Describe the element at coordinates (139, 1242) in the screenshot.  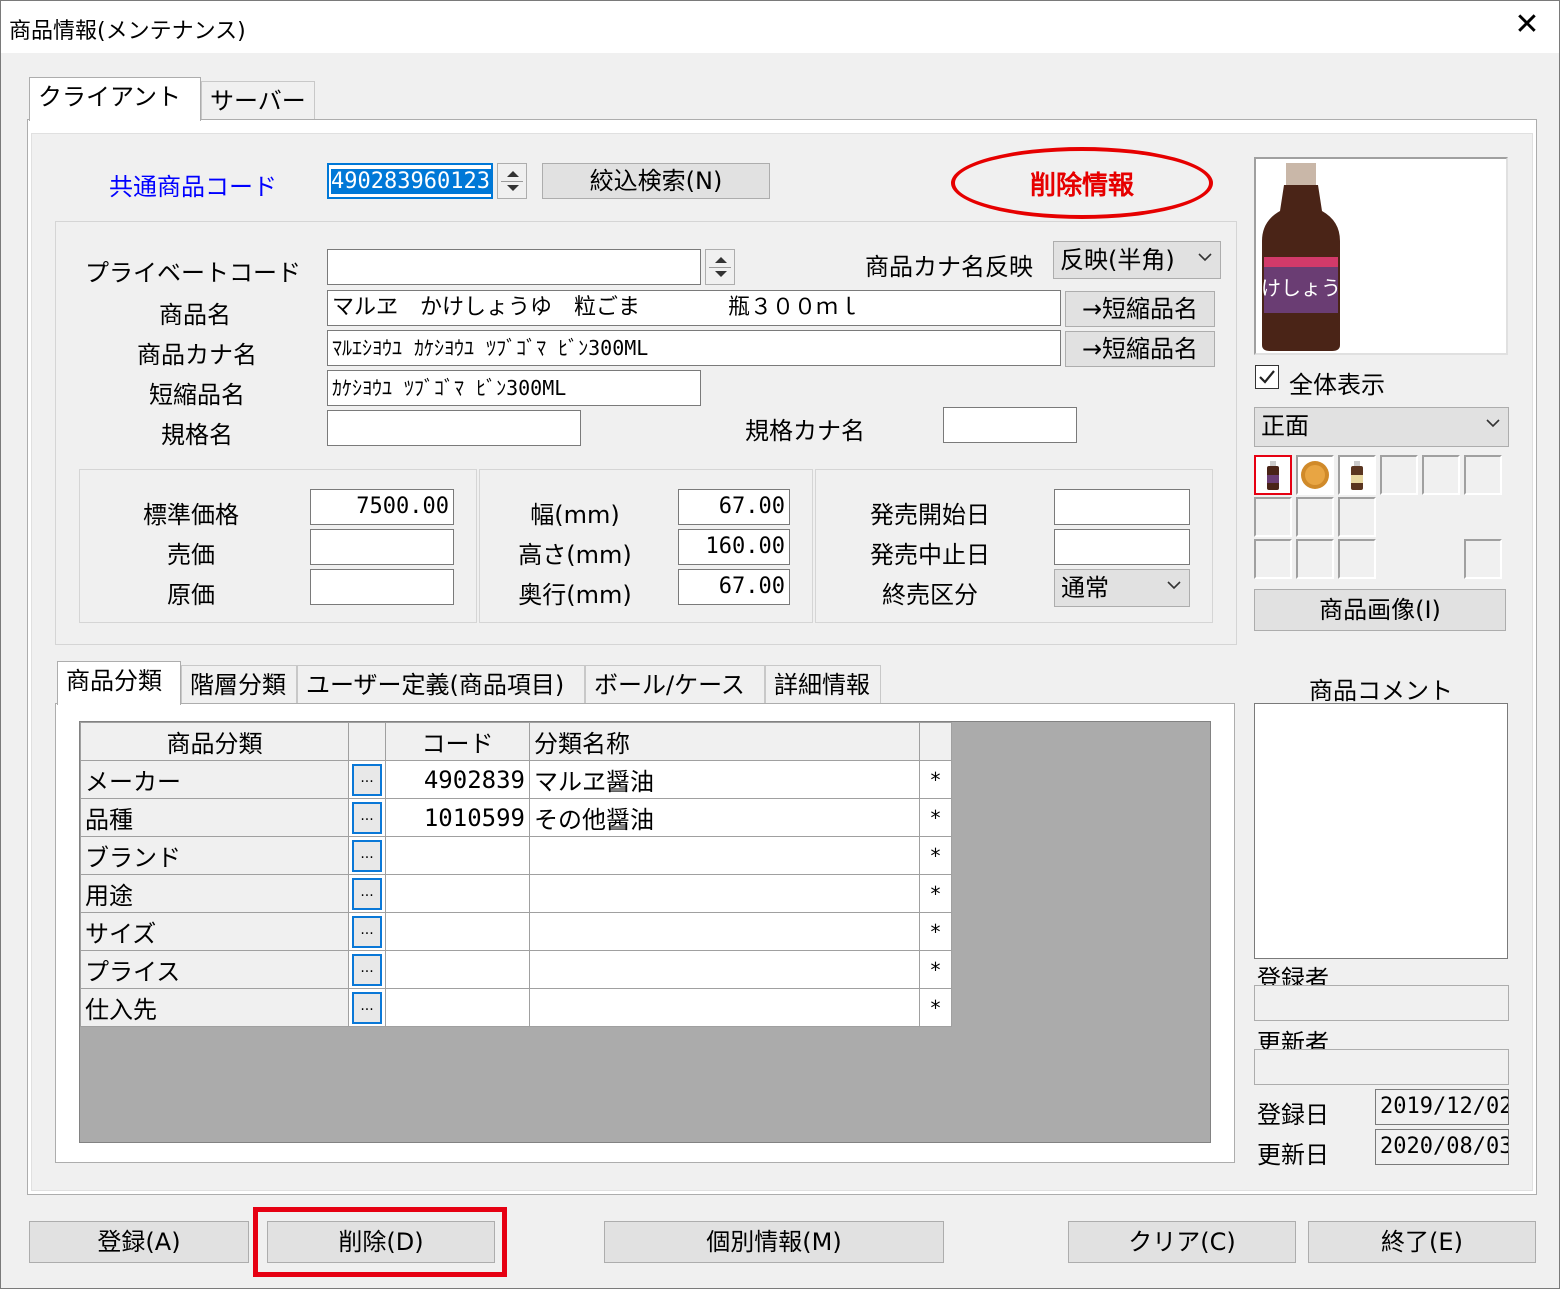
I see `register-button: 登録(A)` at that location.